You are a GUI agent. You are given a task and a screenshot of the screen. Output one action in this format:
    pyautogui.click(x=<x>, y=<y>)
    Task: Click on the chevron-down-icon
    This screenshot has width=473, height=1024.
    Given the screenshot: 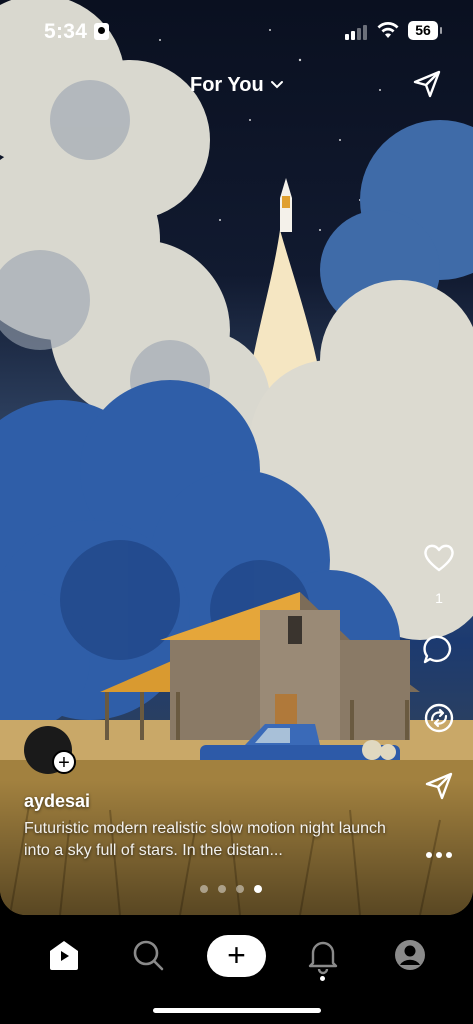 What is the action you would take?
    pyautogui.click(x=276, y=85)
    